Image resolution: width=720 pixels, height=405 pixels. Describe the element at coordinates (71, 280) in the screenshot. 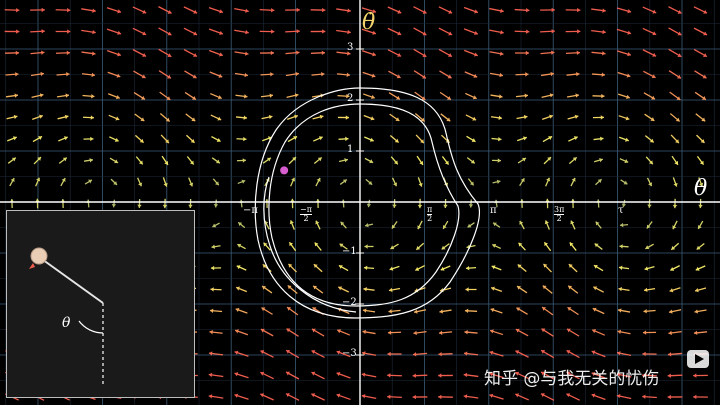

I see `pendulum-rod` at that location.